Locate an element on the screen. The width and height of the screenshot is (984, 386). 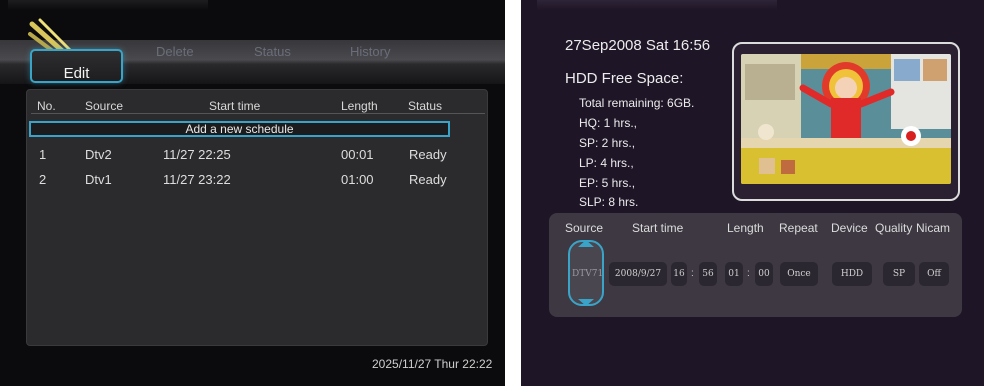
tab-status: Status is located at coordinates (272, 51).